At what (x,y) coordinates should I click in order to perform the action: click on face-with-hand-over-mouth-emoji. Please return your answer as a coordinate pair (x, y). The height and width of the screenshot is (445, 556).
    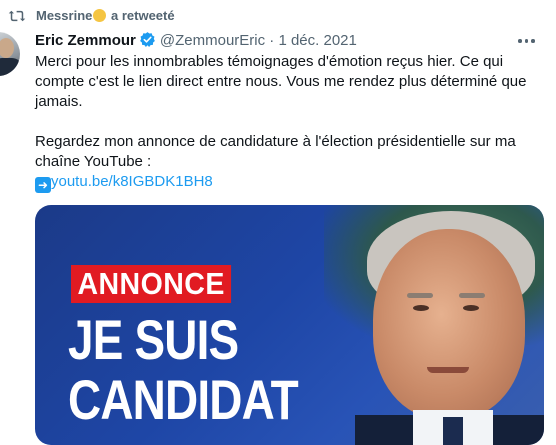
    Looking at the image, I should click on (100, 15).